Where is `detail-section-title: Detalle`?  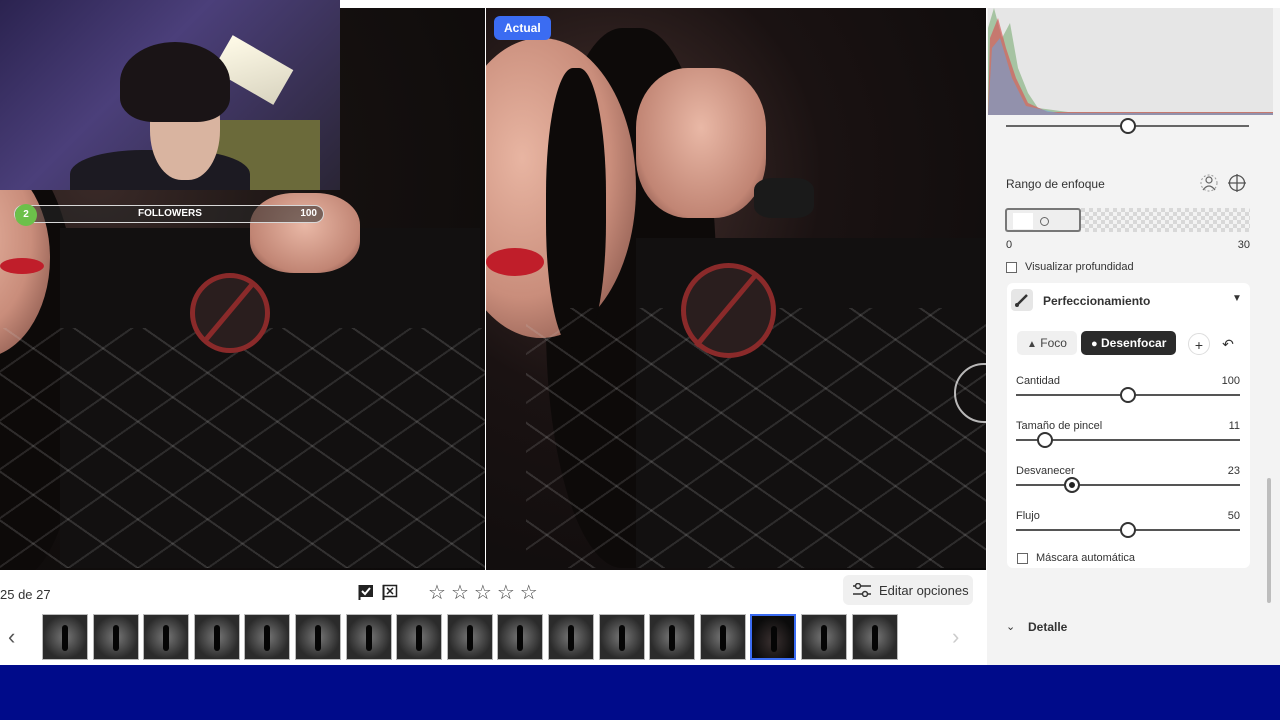
detail-section-title: Detalle is located at coordinates (1047, 627).